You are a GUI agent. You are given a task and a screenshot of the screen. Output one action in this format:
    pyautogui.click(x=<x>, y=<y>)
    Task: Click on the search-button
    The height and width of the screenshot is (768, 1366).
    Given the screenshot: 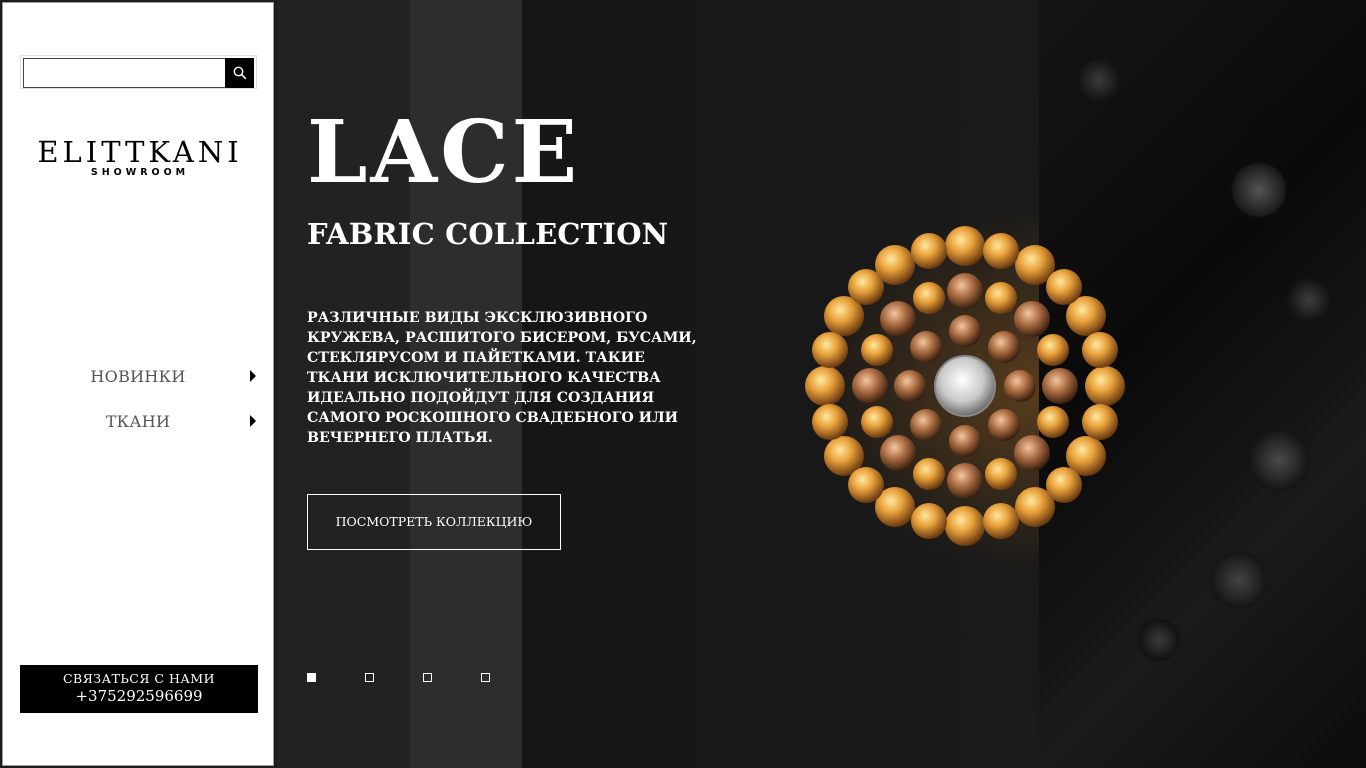 What is the action you would take?
    pyautogui.click(x=239, y=73)
    